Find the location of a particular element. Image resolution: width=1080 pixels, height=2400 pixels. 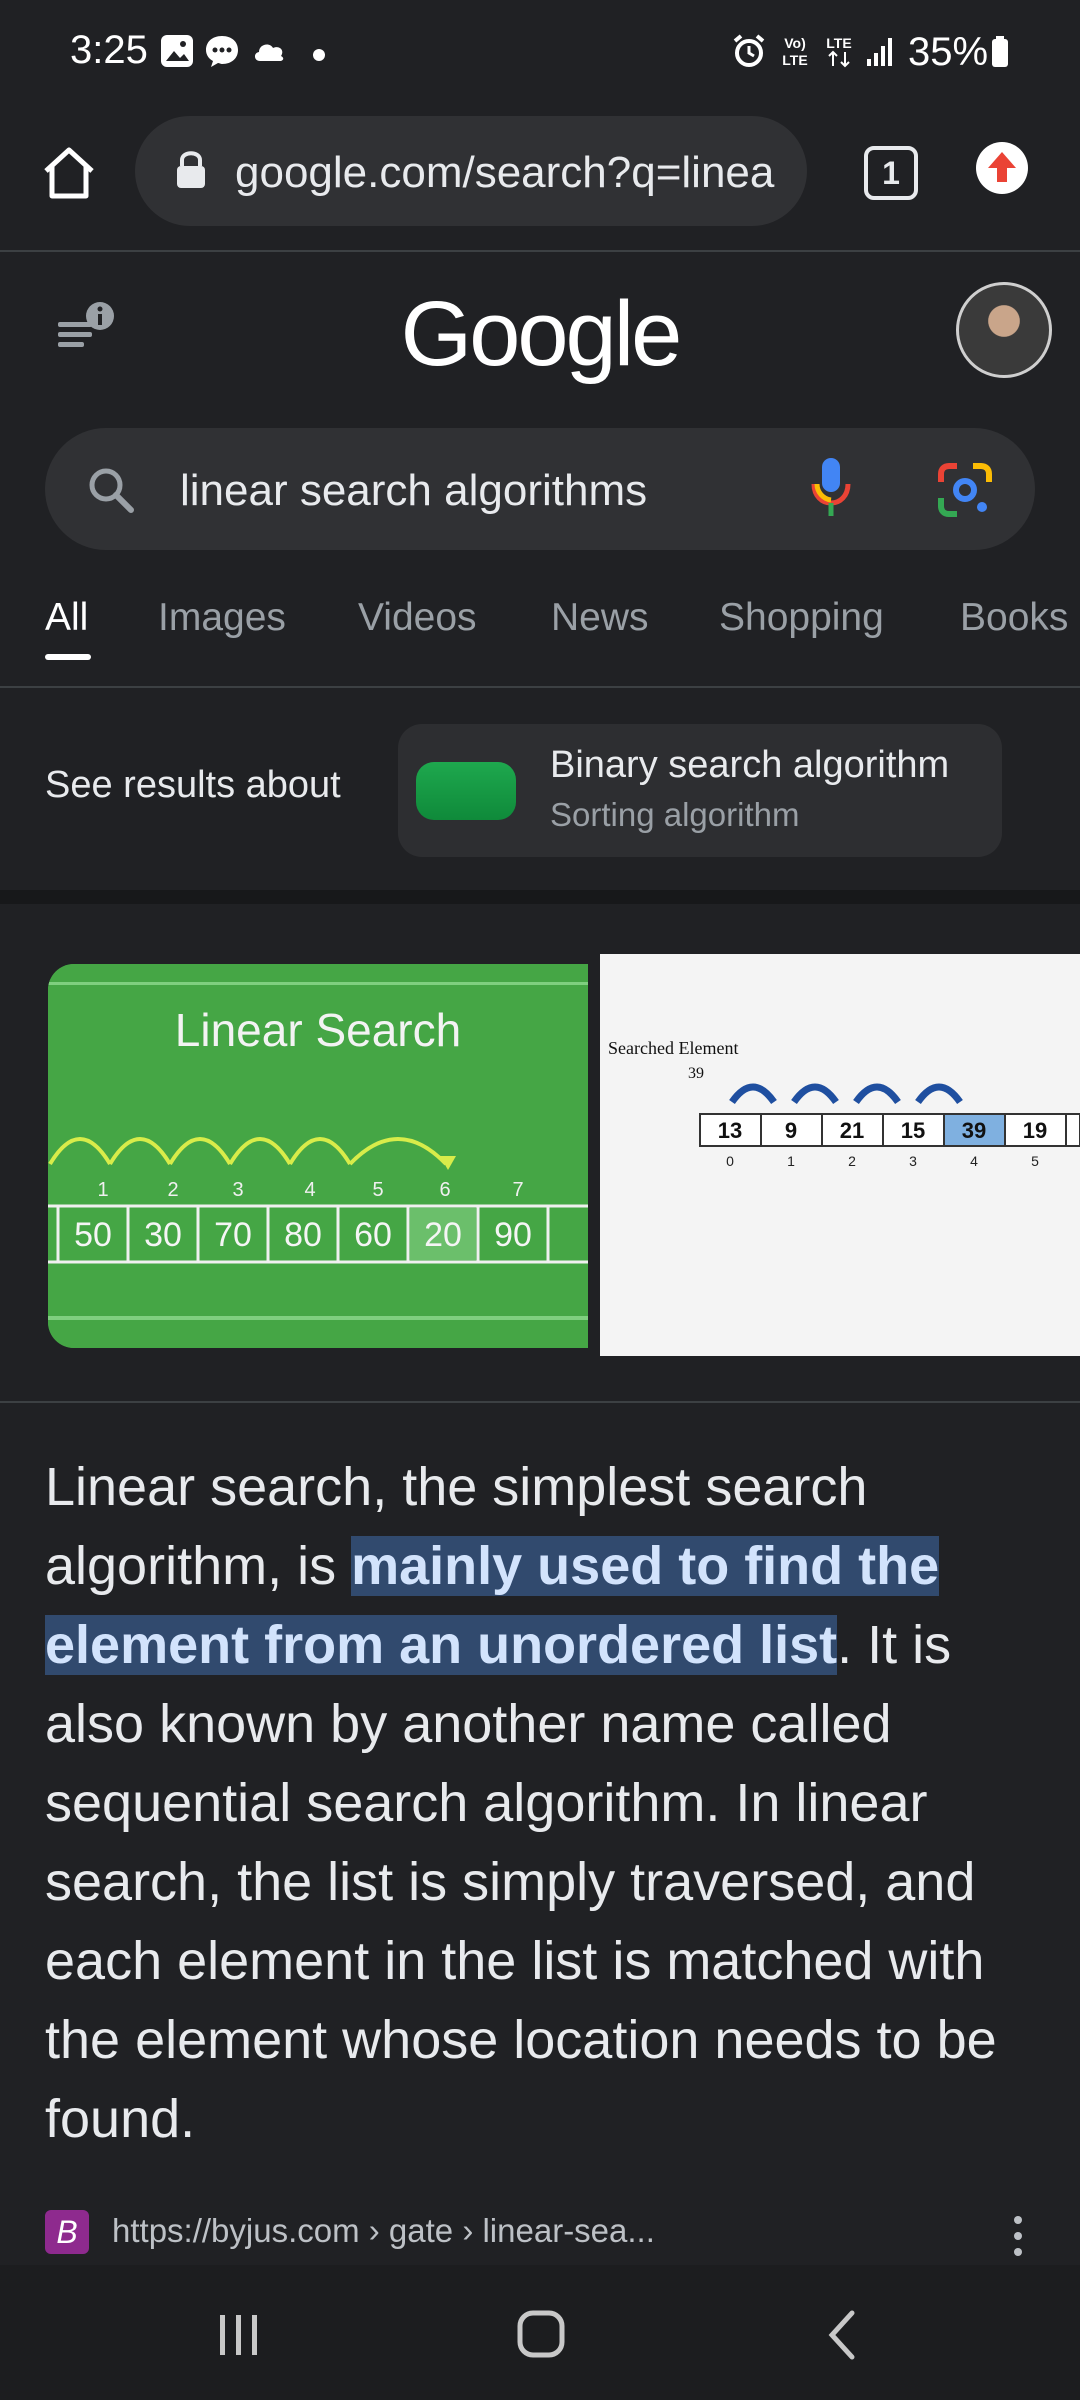

home-icon is located at coordinates (69, 173).